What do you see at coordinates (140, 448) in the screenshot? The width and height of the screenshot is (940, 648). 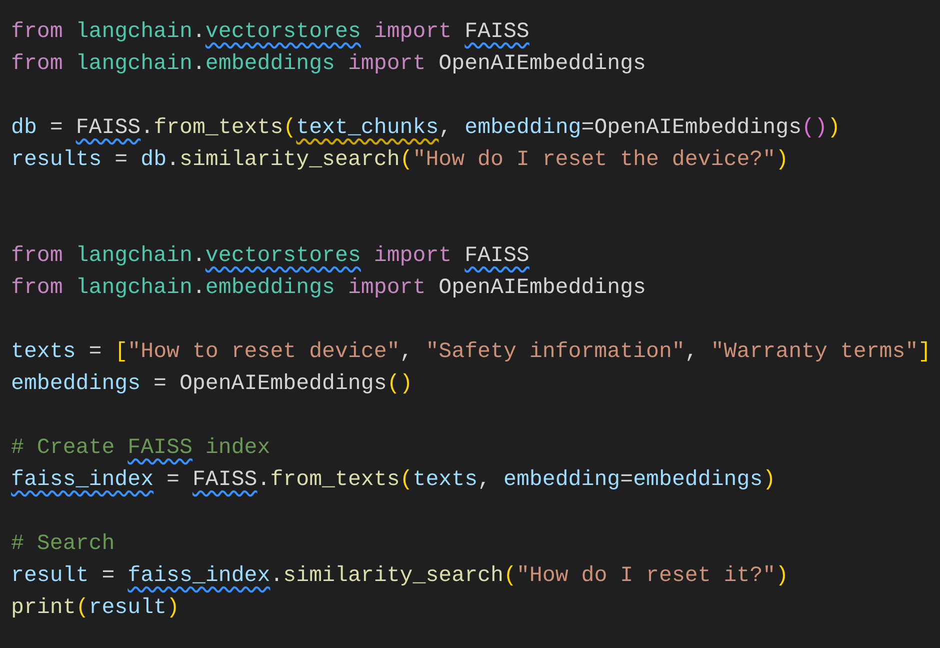 I see `code-line: # Create FAISS index` at bounding box center [140, 448].